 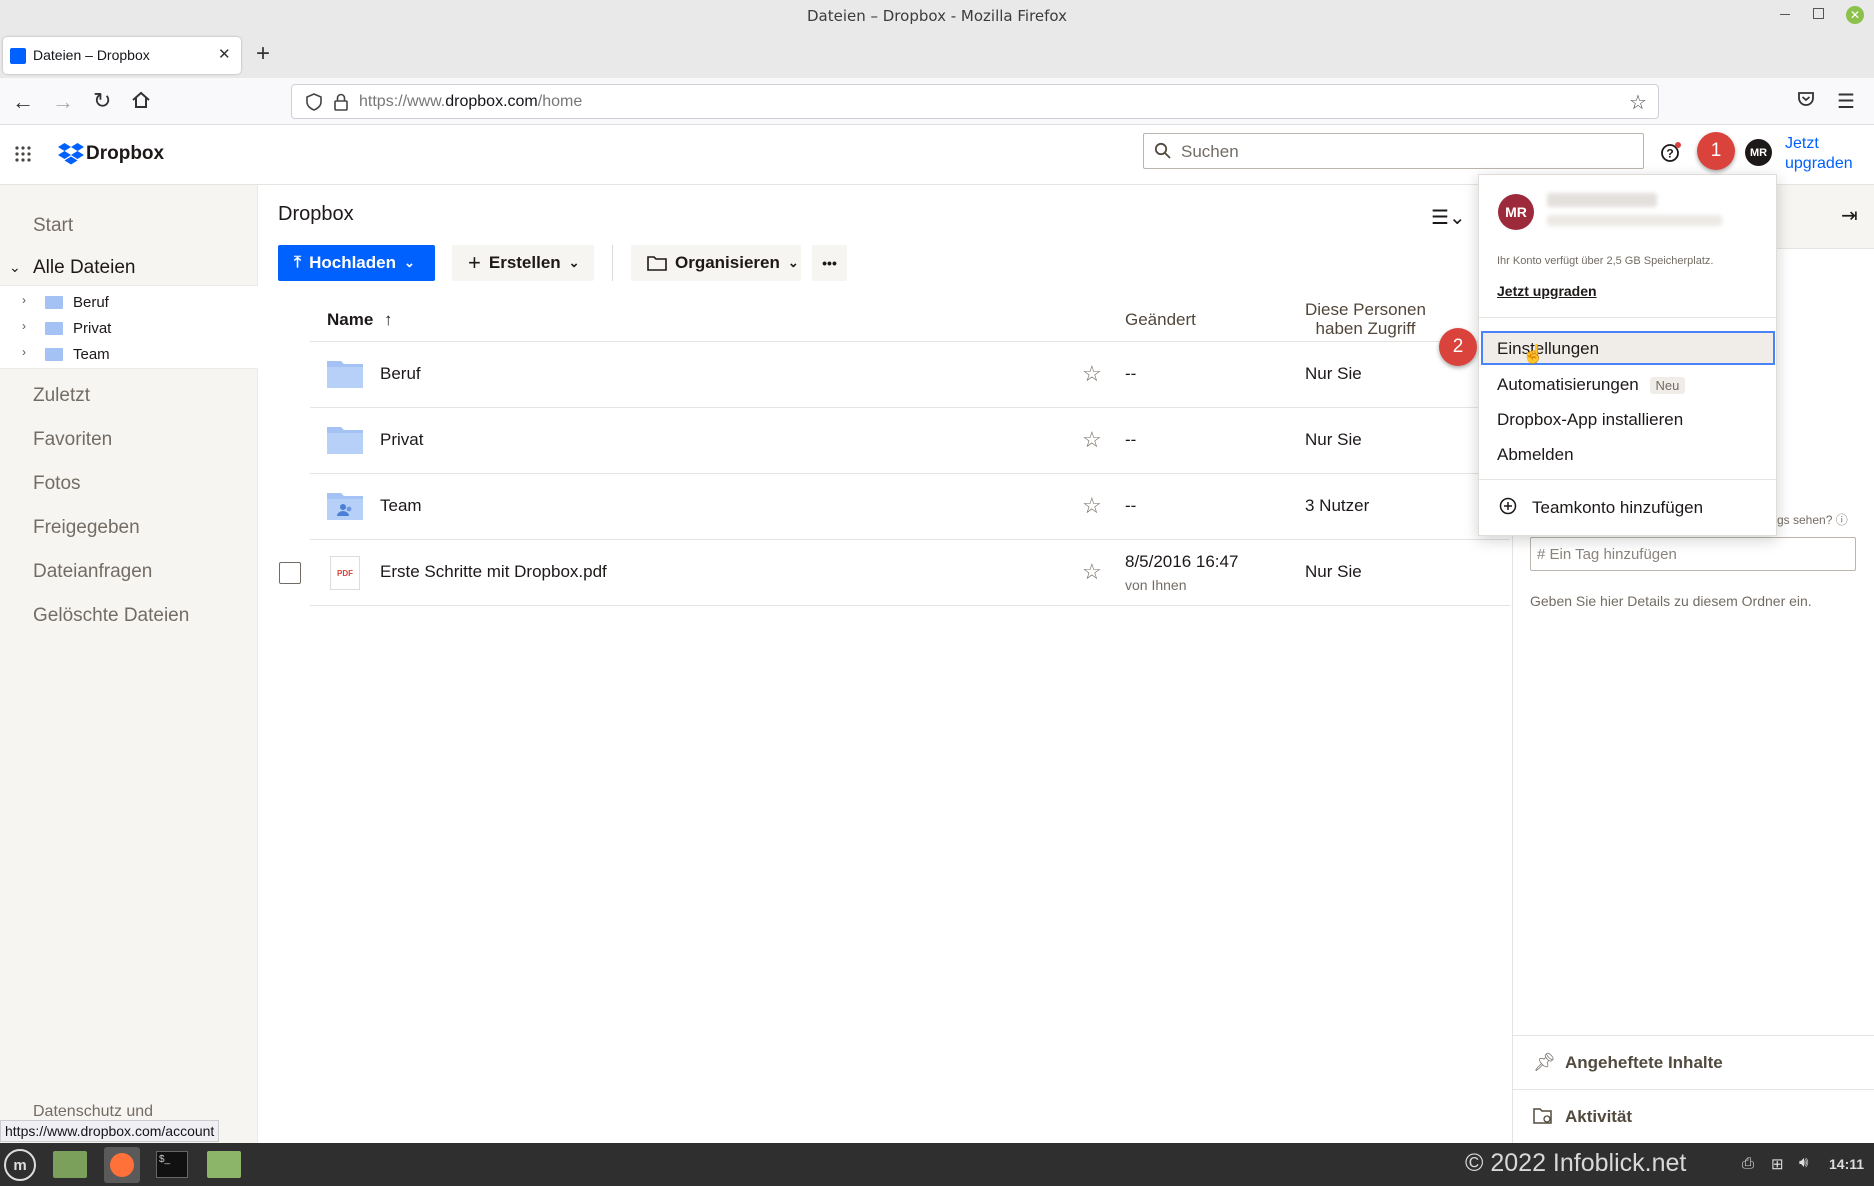 What do you see at coordinates (224, 1164) in the screenshot?
I see `folder-app-icon` at bounding box center [224, 1164].